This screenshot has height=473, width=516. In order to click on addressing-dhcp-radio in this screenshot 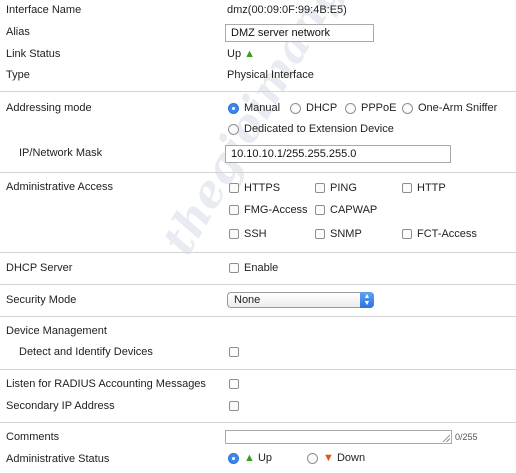, I will do `click(295, 108)`.